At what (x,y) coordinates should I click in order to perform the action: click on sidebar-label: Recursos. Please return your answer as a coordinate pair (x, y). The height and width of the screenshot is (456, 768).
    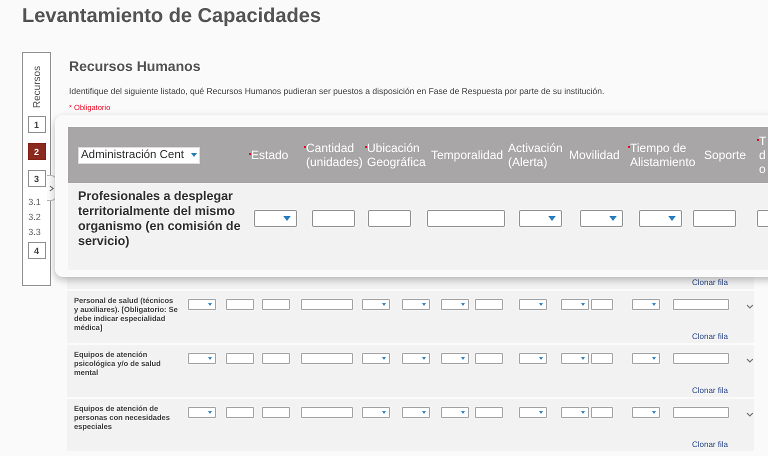
    Looking at the image, I should click on (36, 87).